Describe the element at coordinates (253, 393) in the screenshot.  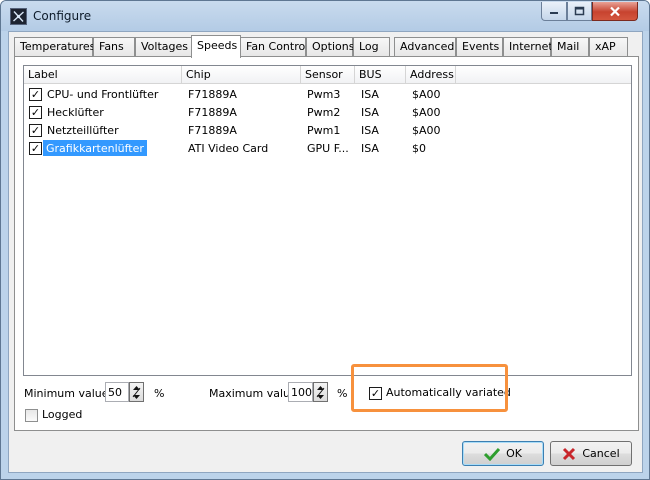
I see `maximum-value-label: Maximum value` at that location.